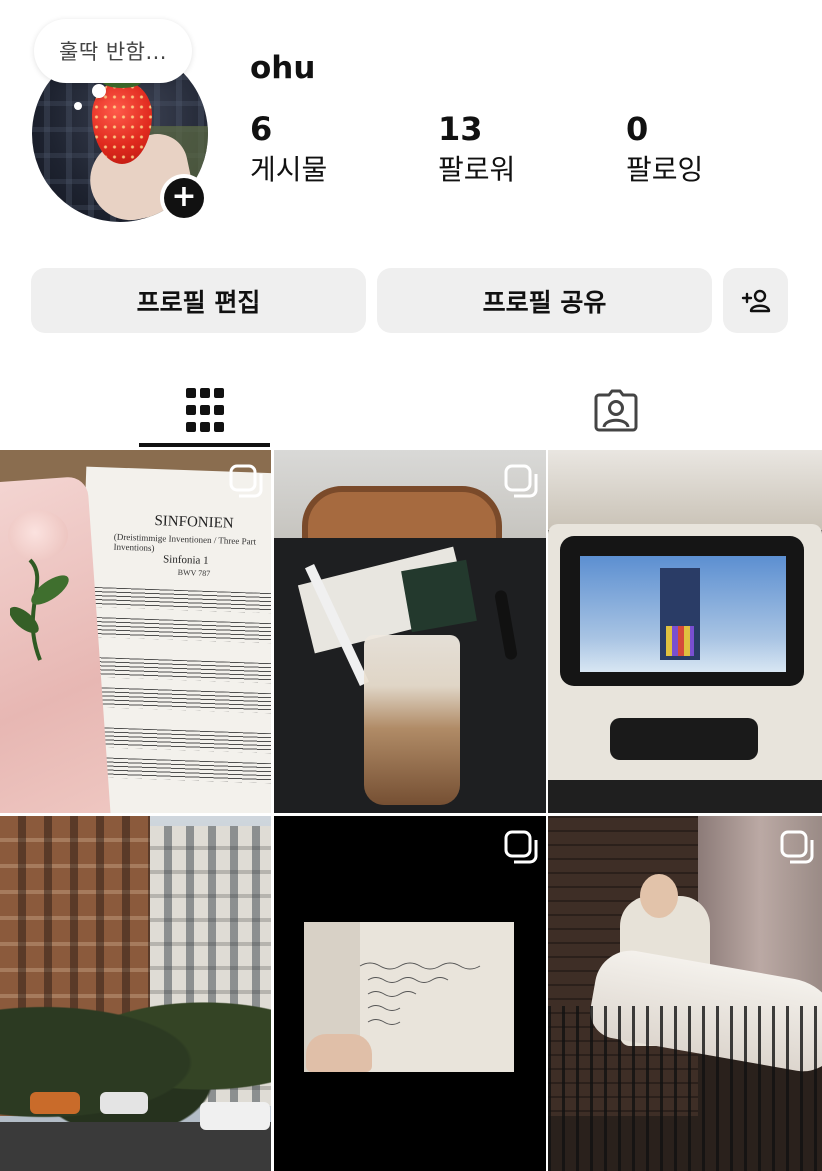 This screenshot has height=1171, width=822. What do you see at coordinates (684, 739) in the screenshot?
I see `seatback-pocket` at bounding box center [684, 739].